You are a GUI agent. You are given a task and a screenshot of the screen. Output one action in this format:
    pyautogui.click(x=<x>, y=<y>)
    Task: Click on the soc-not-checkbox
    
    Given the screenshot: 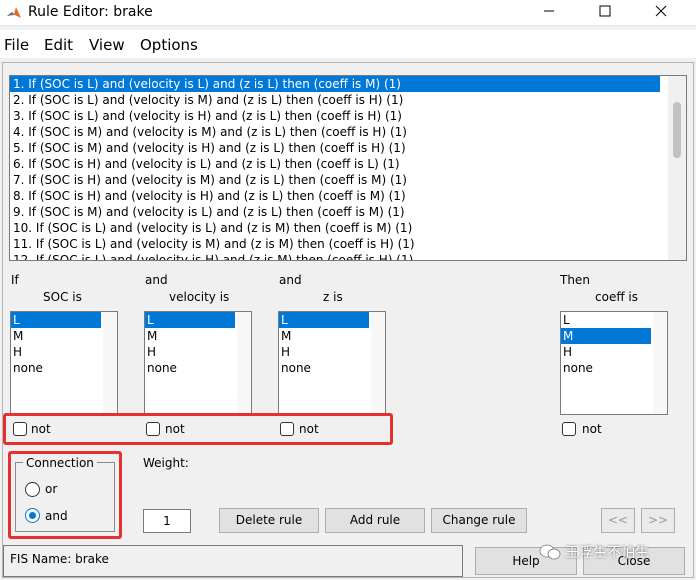 What is the action you would take?
    pyautogui.click(x=20, y=429)
    